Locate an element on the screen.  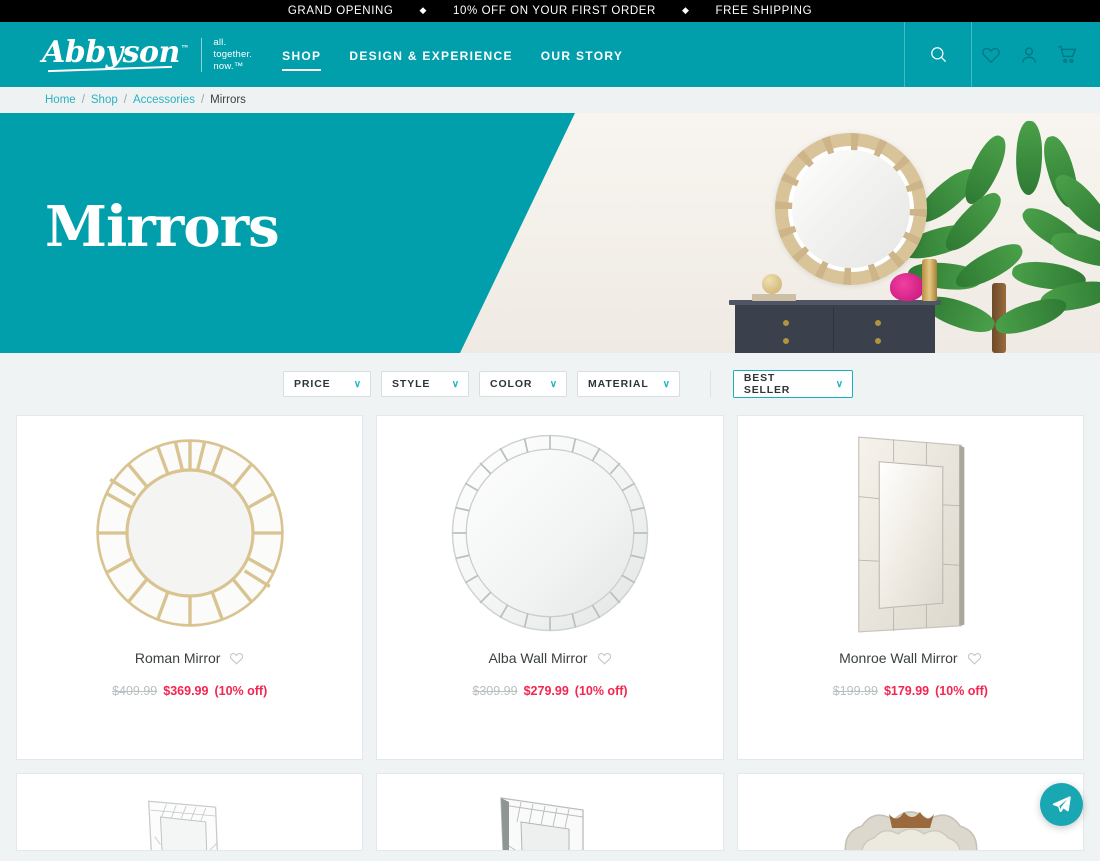
product-price-row: $309.99 $279.99 (10% off) is located at coordinates (549, 691).